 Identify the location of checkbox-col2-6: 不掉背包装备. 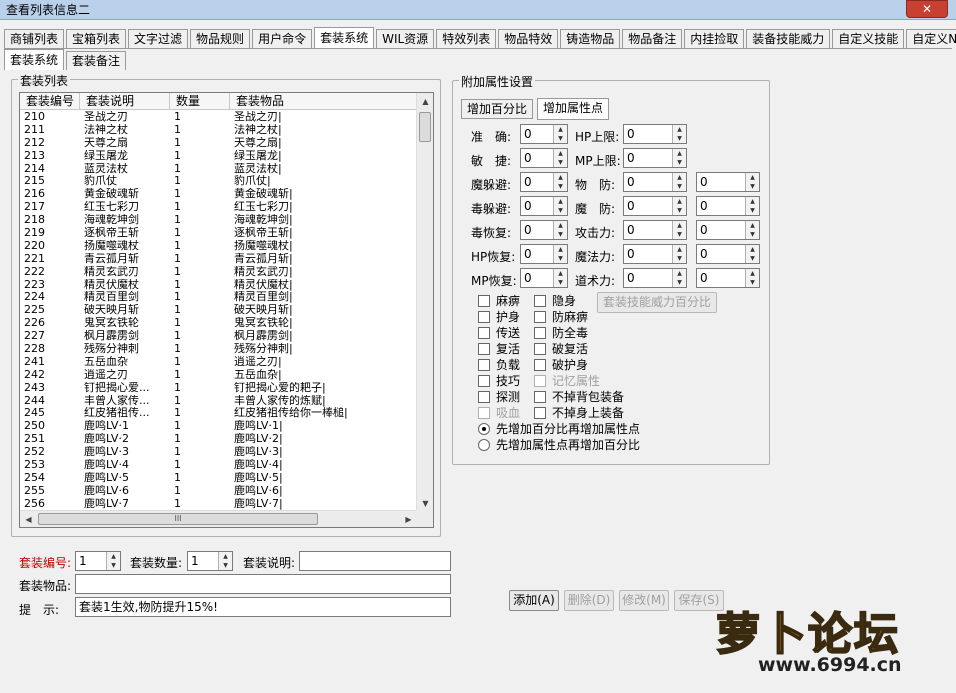
(579, 396).